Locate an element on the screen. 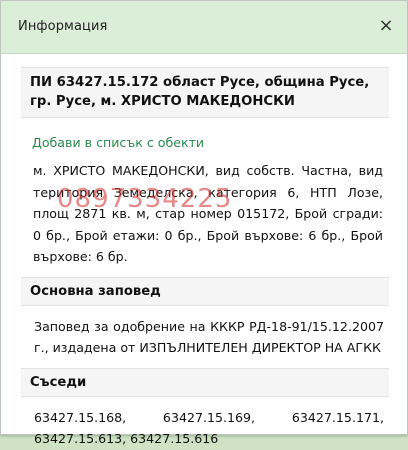 This screenshot has height=450, width=408. dialog-titlebar: Информация × is located at coordinates (204, 27).